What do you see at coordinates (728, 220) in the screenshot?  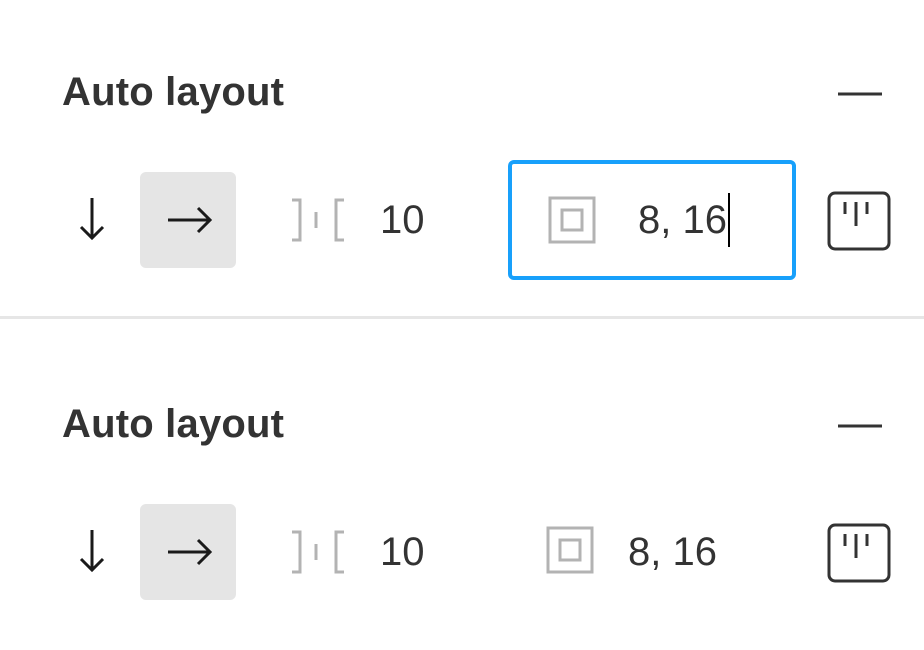 I see `text-caret` at bounding box center [728, 220].